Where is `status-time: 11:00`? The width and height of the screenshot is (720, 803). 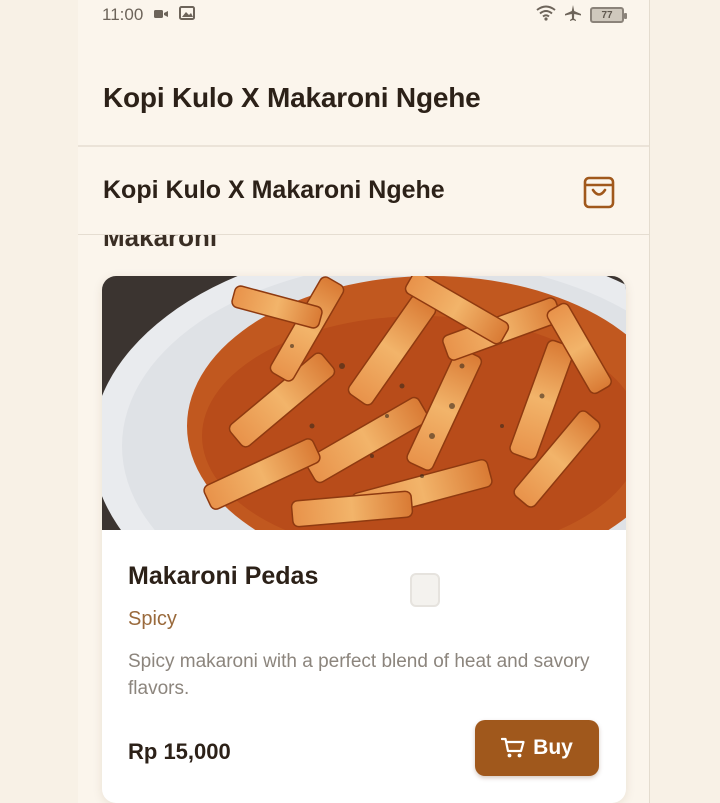 status-time: 11:00 is located at coordinates (123, 14).